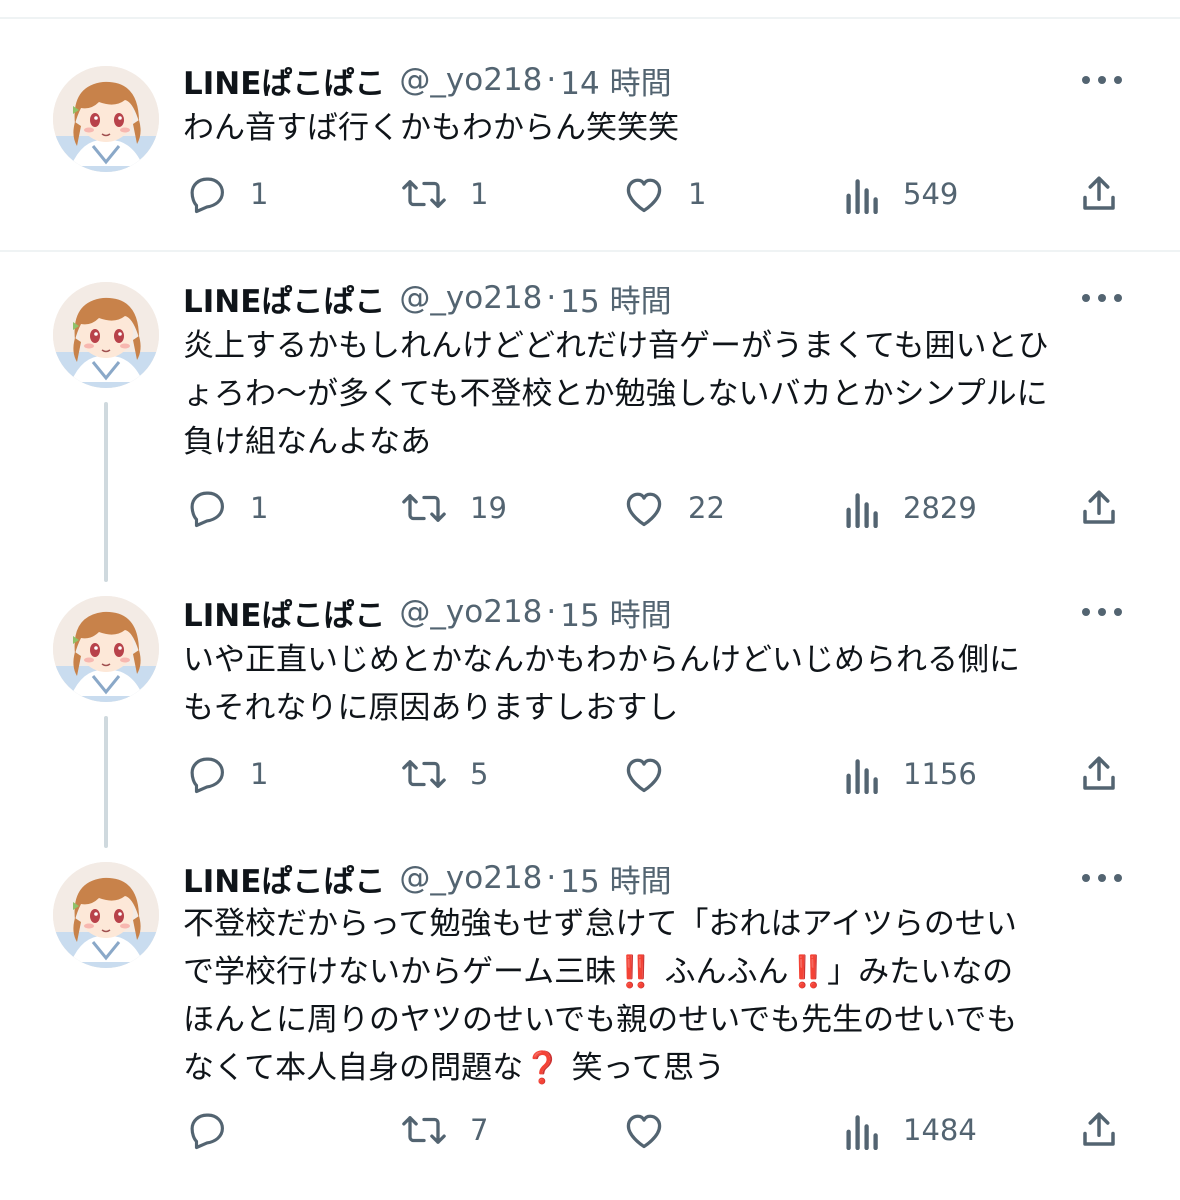 This screenshot has width=1180, height=1200. Describe the element at coordinates (479, 774) in the screenshot. I see `retweet-count: 5` at that location.